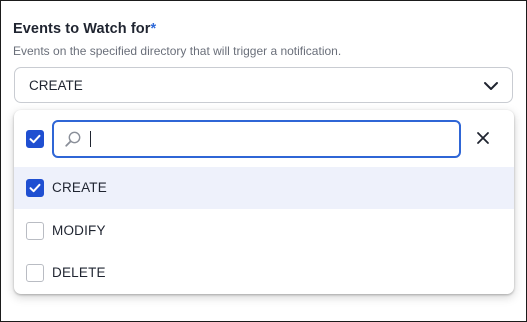 The height and width of the screenshot is (322, 527). I want to click on select-value: CREATE, so click(56, 85).